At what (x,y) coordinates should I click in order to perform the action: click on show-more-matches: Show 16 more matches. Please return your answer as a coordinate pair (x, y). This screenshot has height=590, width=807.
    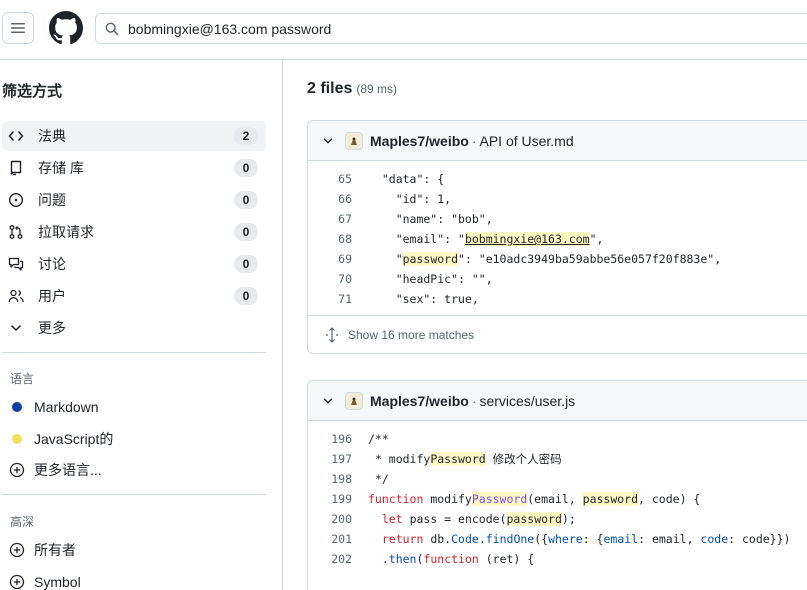
    Looking at the image, I should click on (557, 334).